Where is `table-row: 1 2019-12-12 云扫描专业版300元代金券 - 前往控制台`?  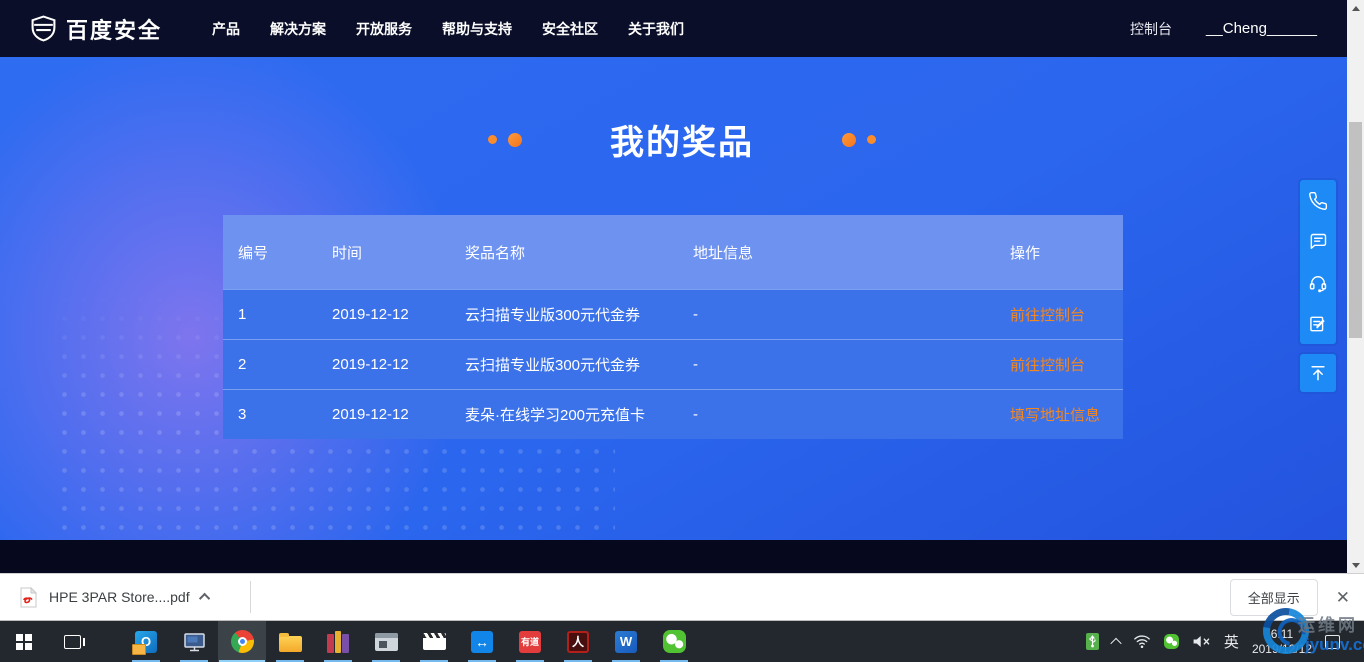 table-row: 1 2019-12-12 云扫描专业版300元代金券 - 前往控制台 is located at coordinates (673, 314).